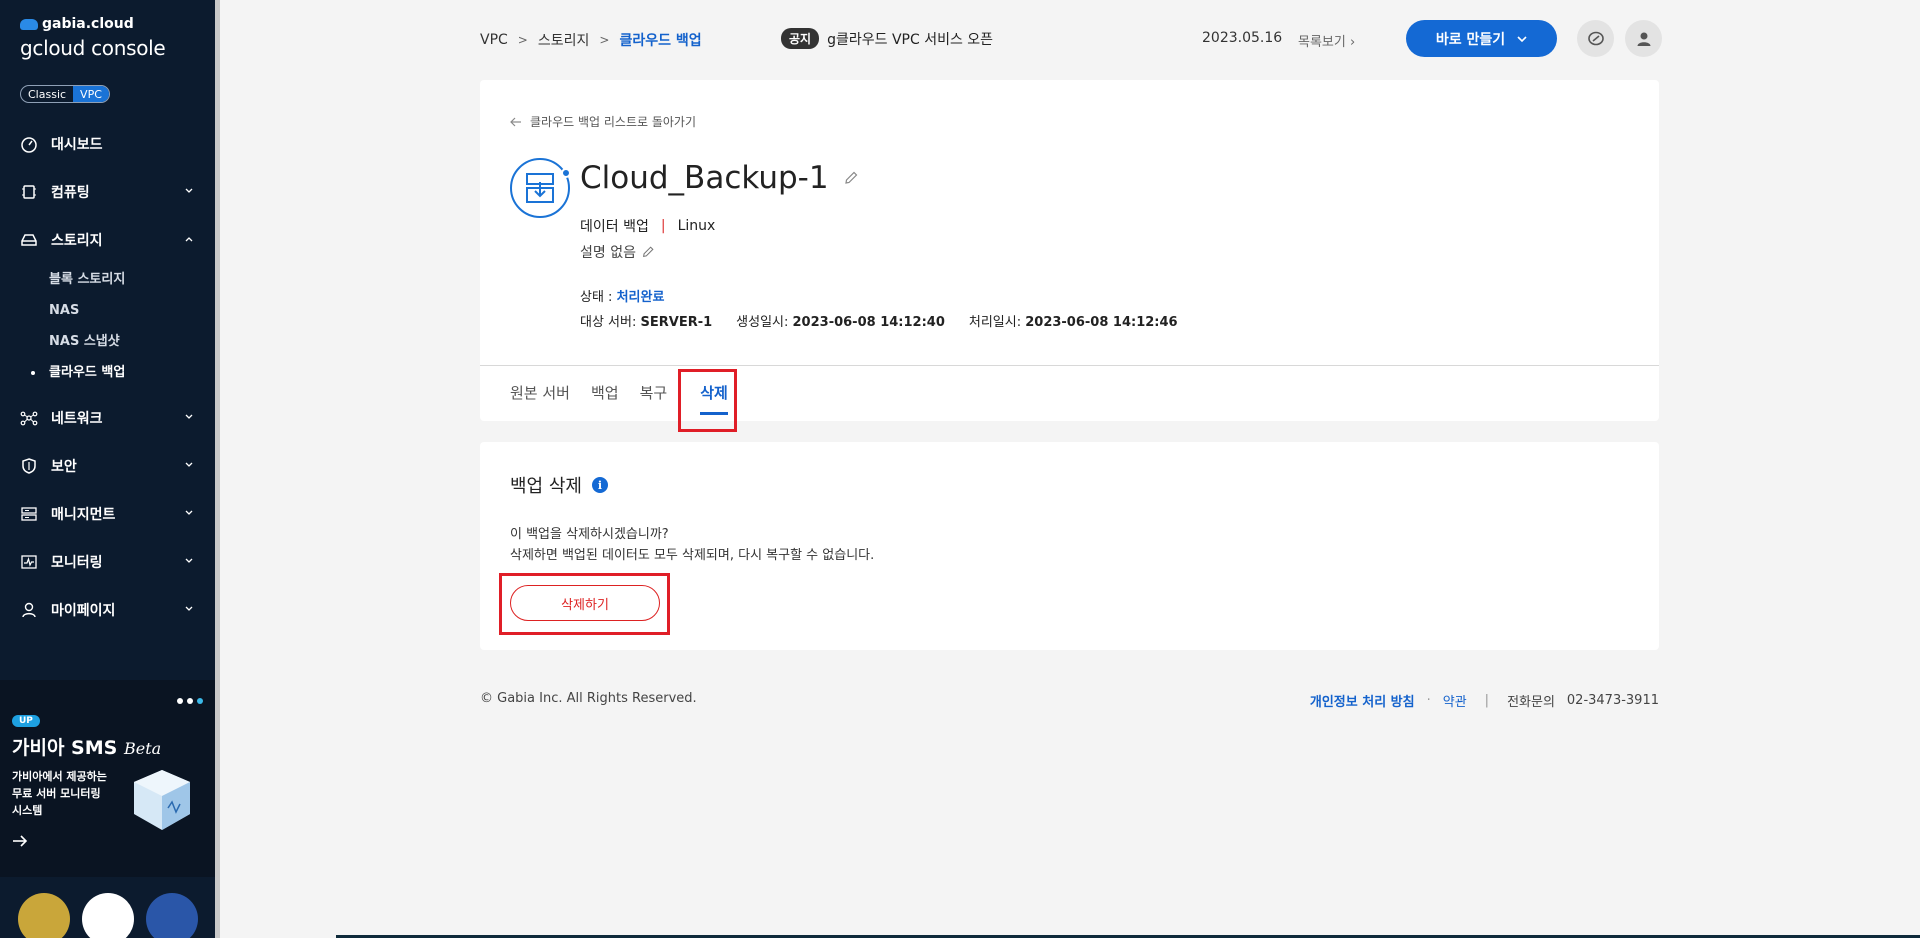 This screenshot has width=1920, height=938. I want to click on status-line: 상태 : 처리완료, so click(622, 295).